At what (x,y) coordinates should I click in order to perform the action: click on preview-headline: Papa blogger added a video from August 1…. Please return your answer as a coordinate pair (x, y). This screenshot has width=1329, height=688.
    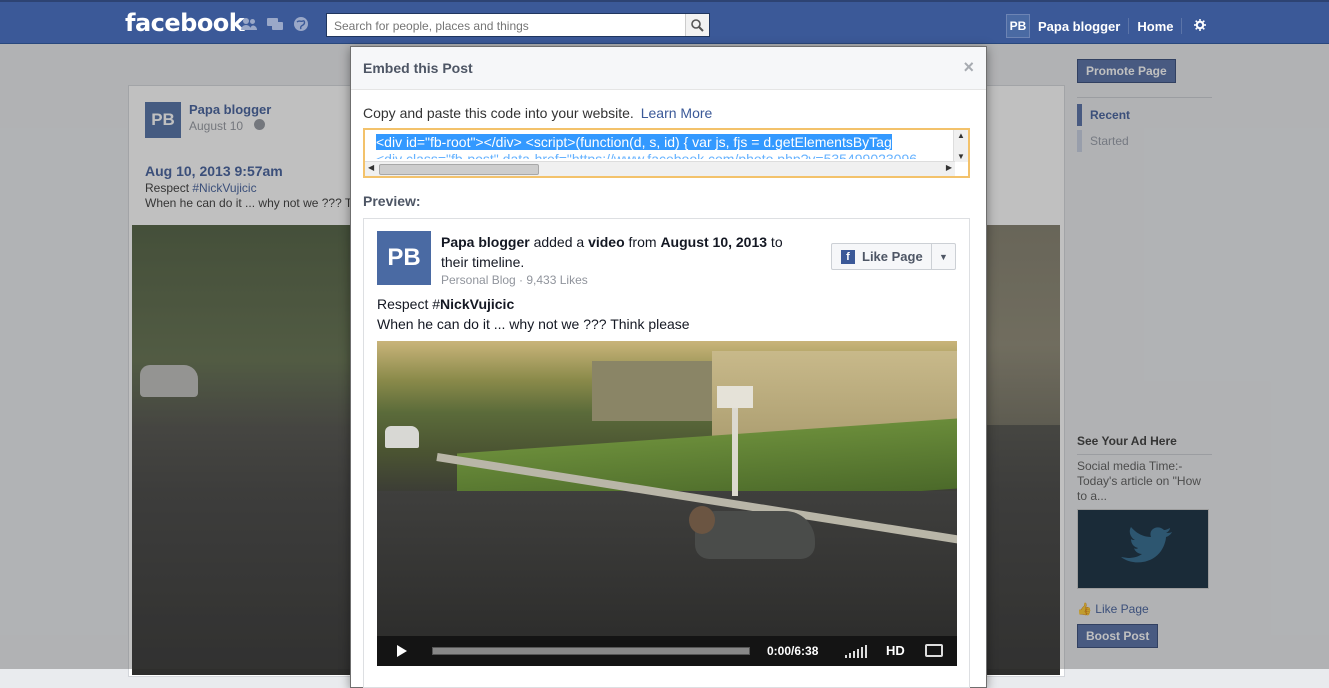
    Looking at the image, I should click on (626, 252).